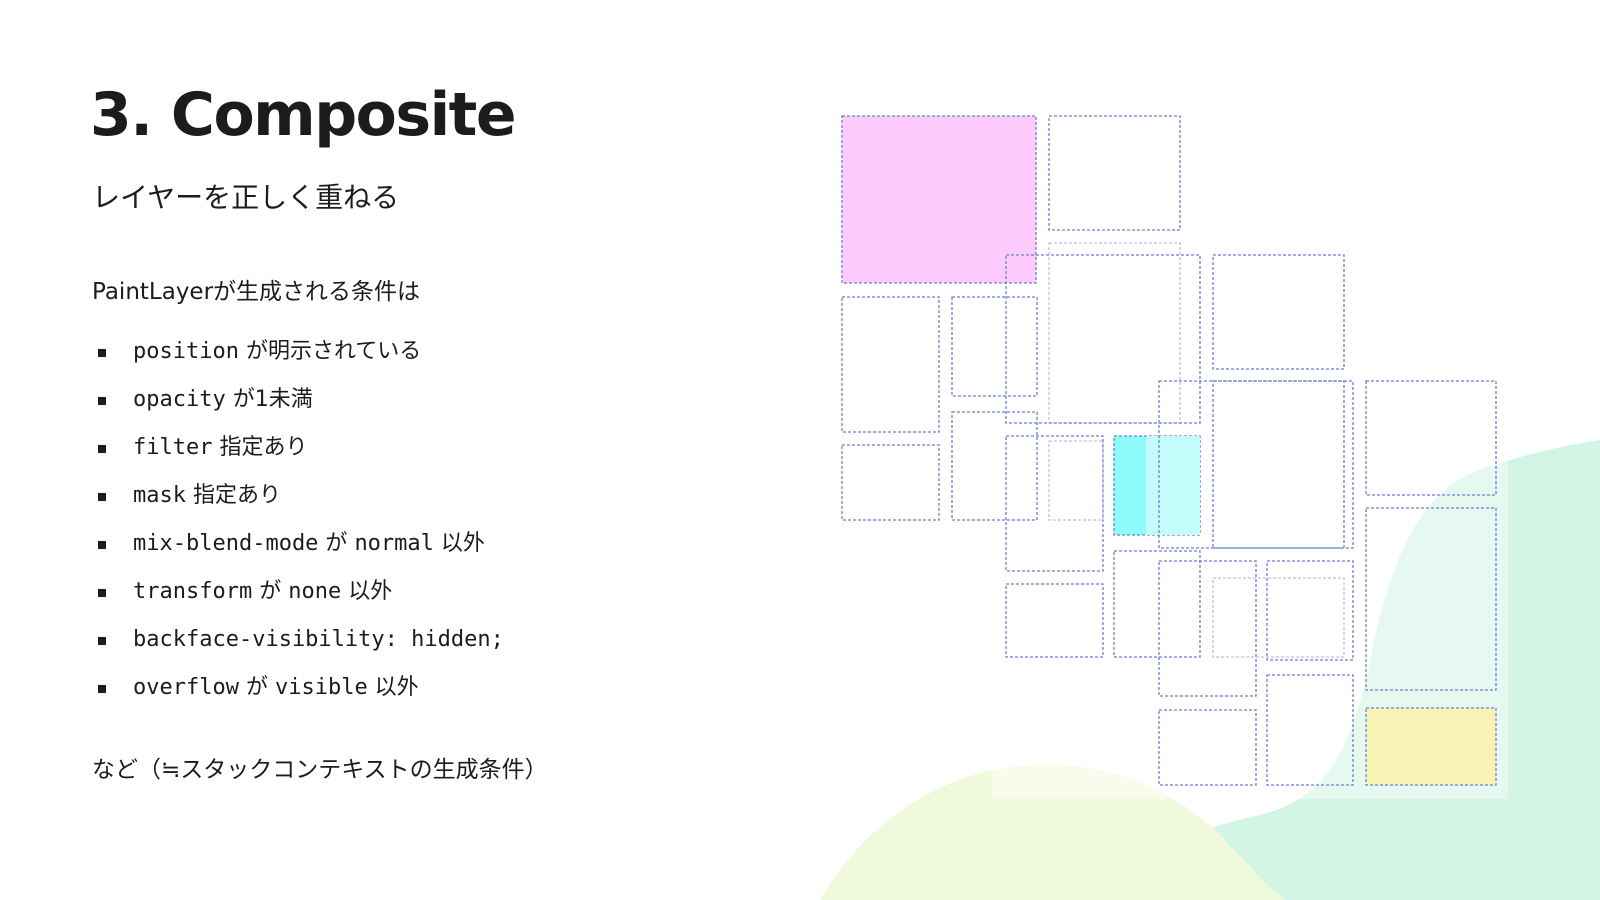 The image size is (1600, 900). What do you see at coordinates (1173, 485) in the screenshot?
I see `cyan-light-layer` at bounding box center [1173, 485].